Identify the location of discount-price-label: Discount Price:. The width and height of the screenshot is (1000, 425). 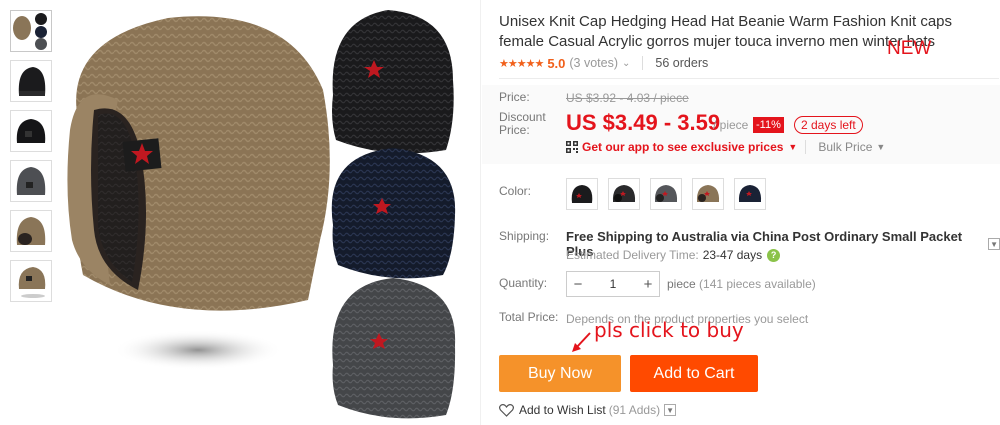
(522, 123).